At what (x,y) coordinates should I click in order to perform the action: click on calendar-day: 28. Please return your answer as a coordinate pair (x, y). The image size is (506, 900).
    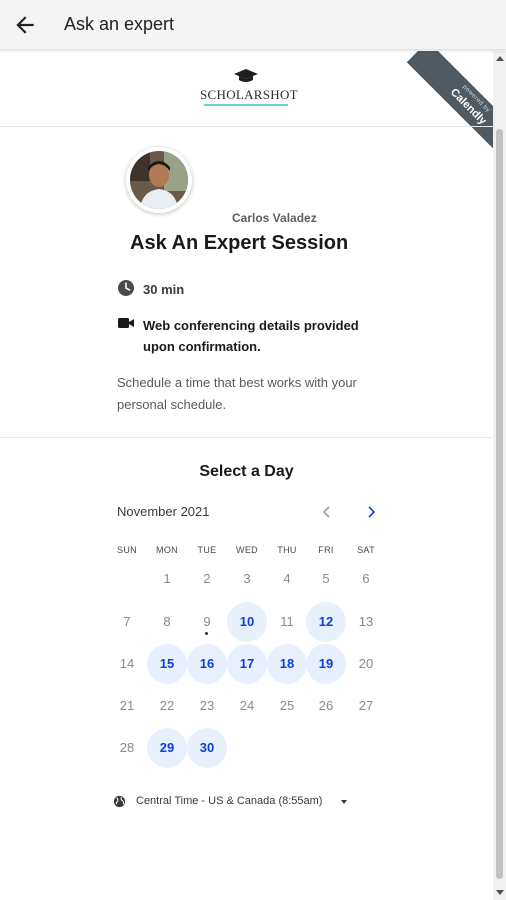
    Looking at the image, I should click on (127, 748).